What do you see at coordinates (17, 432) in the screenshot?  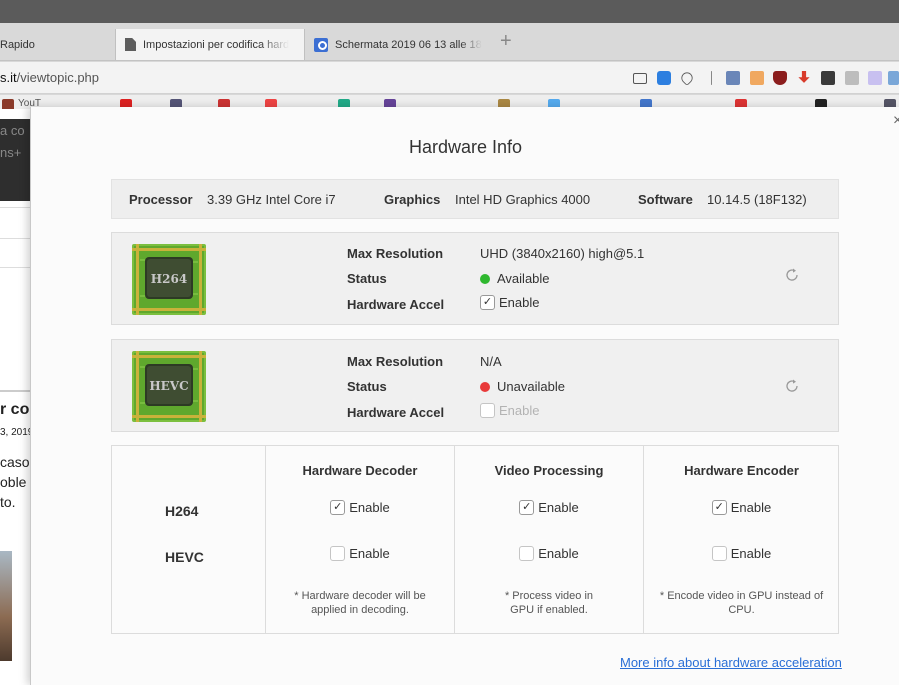 I see `bg-text: 3, 2019` at bounding box center [17, 432].